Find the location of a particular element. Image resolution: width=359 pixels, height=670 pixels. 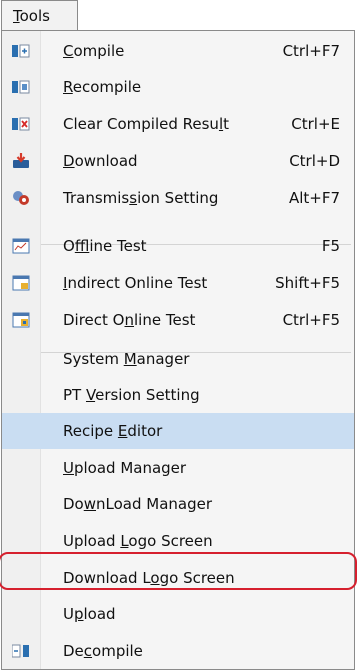

menu-item-download-manager: DownLoad Manager is located at coordinates (178, 504).